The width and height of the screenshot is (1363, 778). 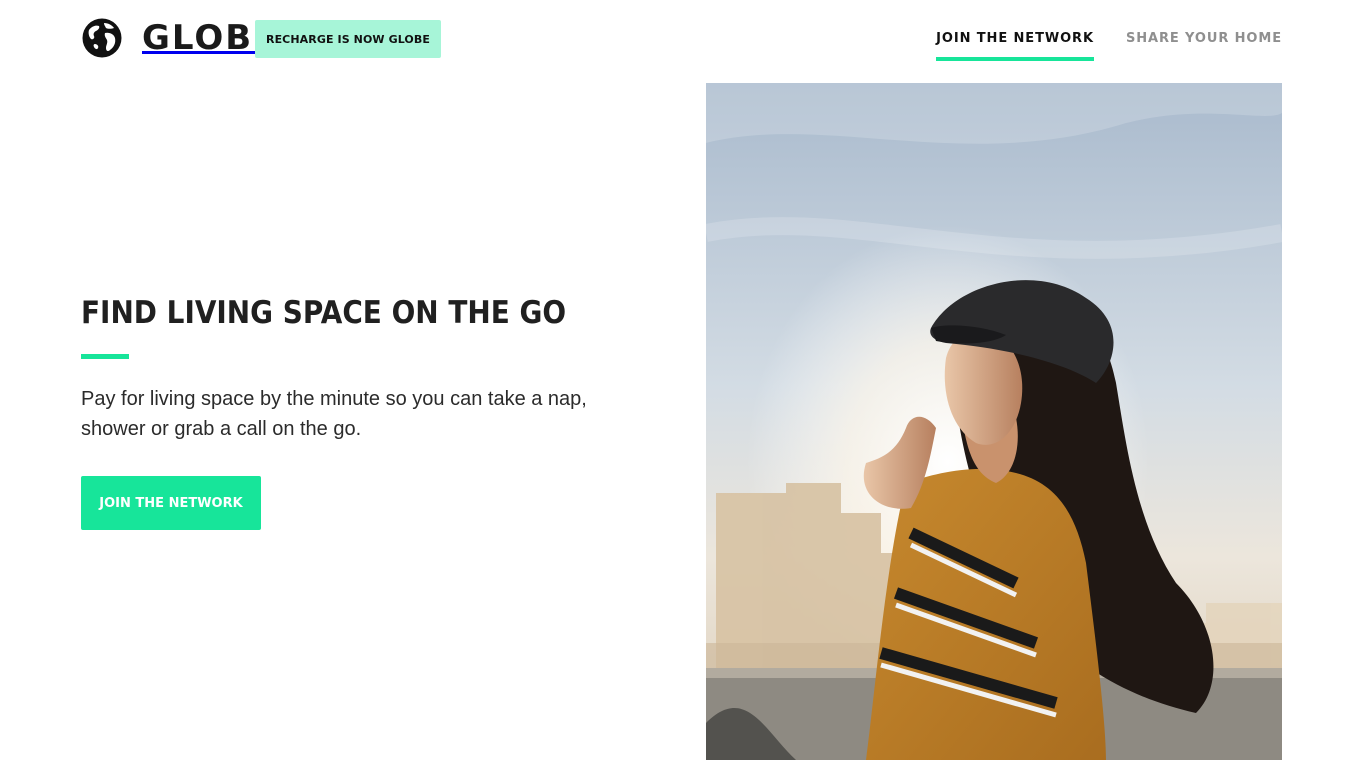 What do you see at coordinates (179, 38) in the screenshot?
I see `logo: GLOBE` at bounding box center [179, 38].